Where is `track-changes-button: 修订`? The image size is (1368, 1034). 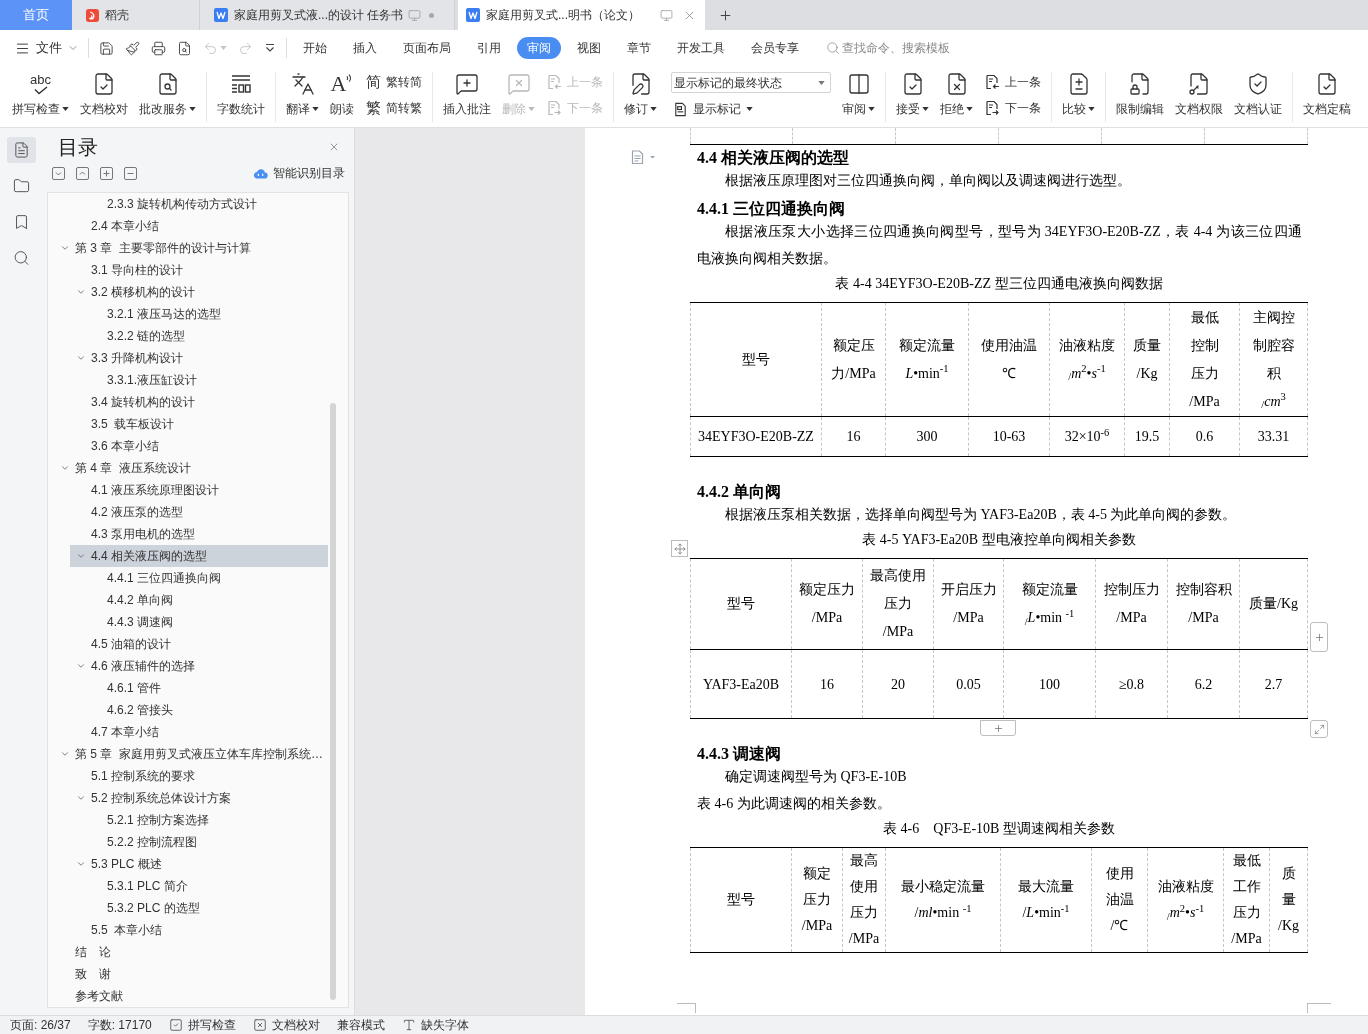 track-changes-button: 修订 is located at coordinates (640, 94).